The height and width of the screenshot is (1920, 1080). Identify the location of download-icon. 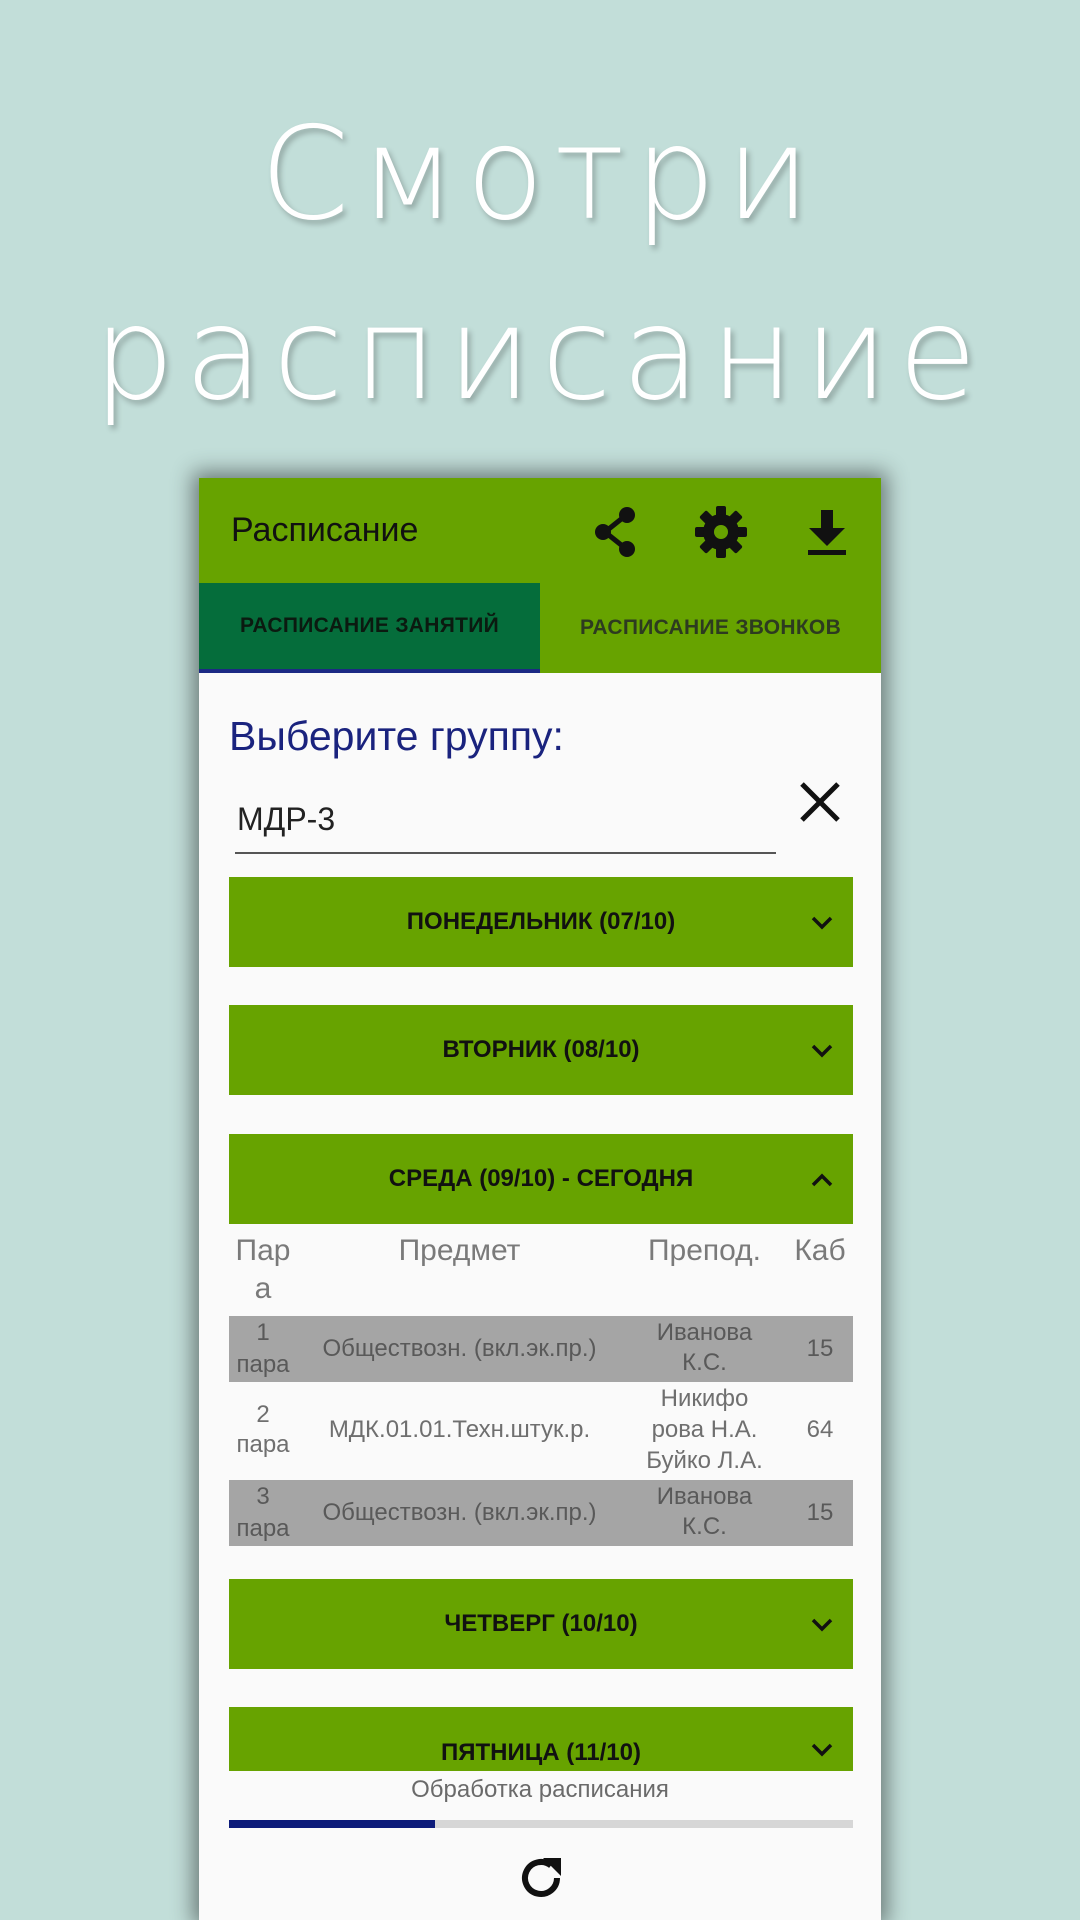
(827, 532).